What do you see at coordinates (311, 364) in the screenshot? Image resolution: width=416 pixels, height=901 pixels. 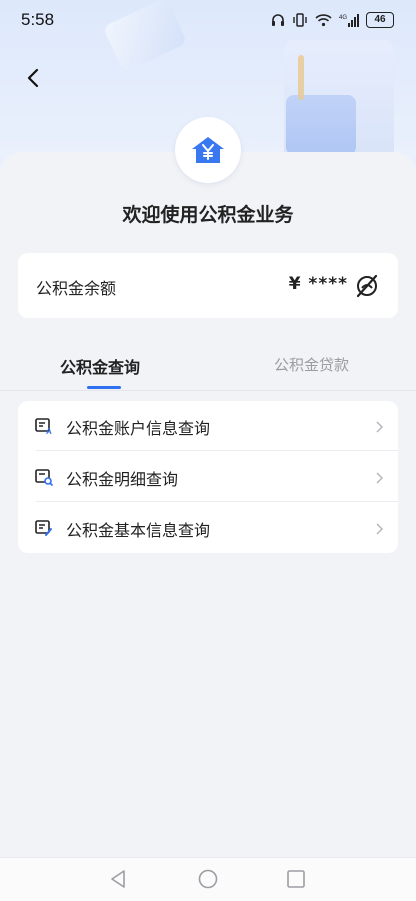 I see `tab-fund-loan: 公积金贷款` at bounding box center [311, 364].